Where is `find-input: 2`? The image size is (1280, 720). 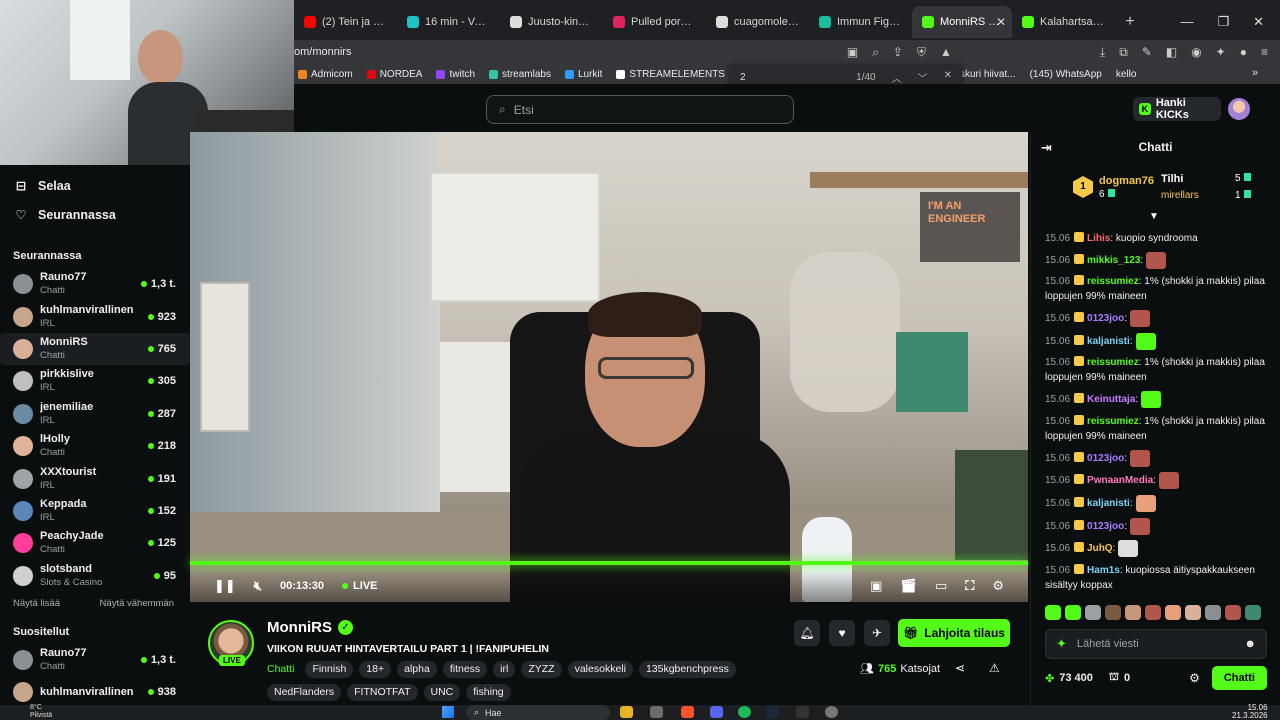
find-input: 2 is located at coordinates (798, 77).